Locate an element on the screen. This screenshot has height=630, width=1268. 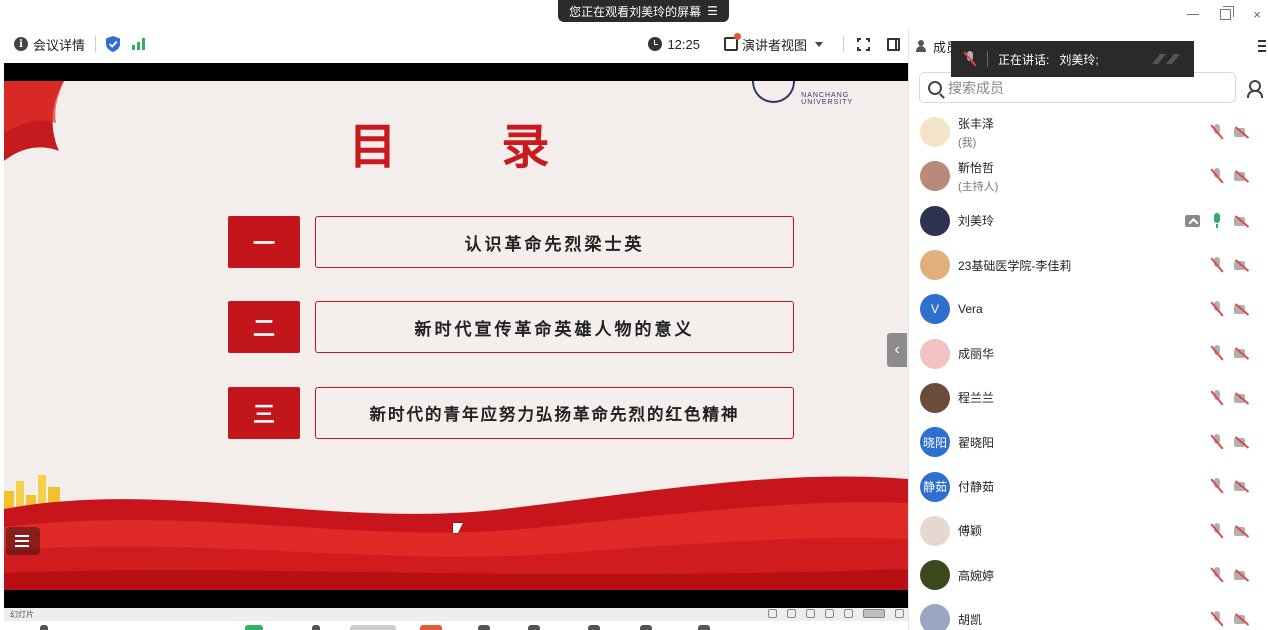
view-normal-icon is located at coordinates (772, 613).